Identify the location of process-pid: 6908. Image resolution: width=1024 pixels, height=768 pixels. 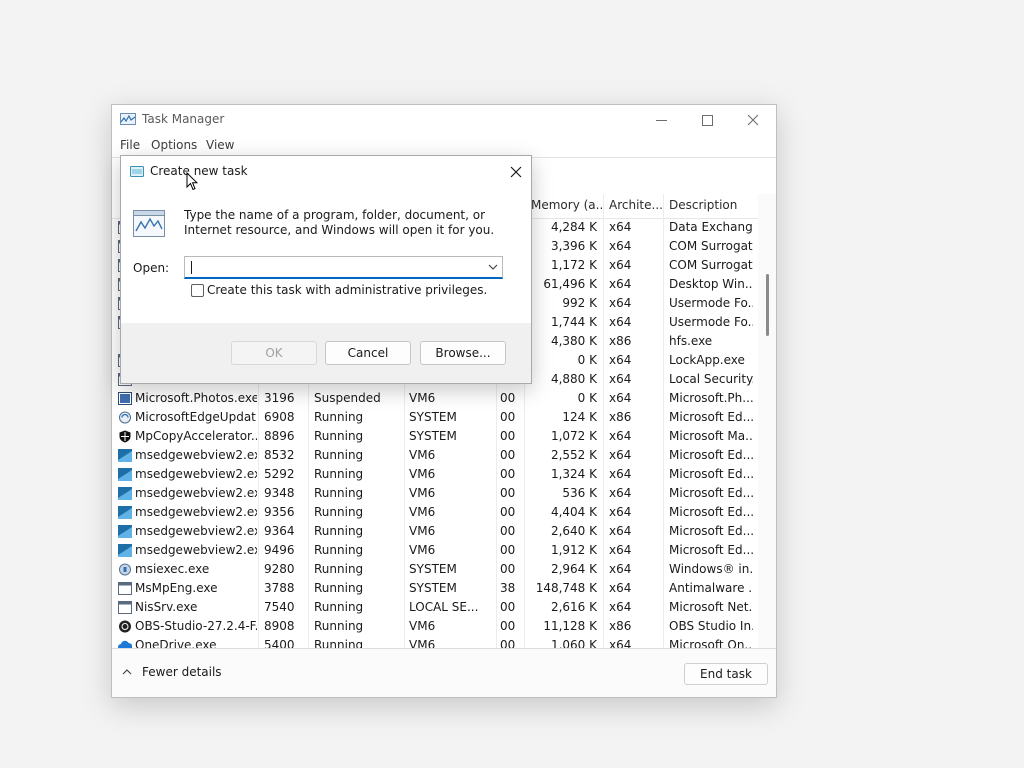
(279, 417).